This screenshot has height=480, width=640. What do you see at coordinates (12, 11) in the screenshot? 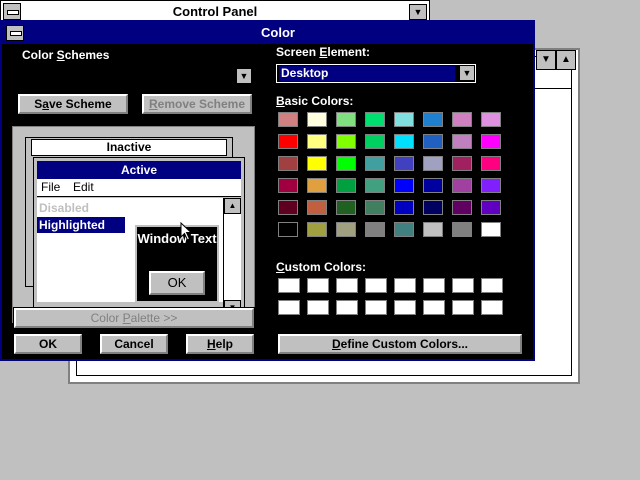
I see `control-panel-system-menu-button` at bounding box center [12, 11].